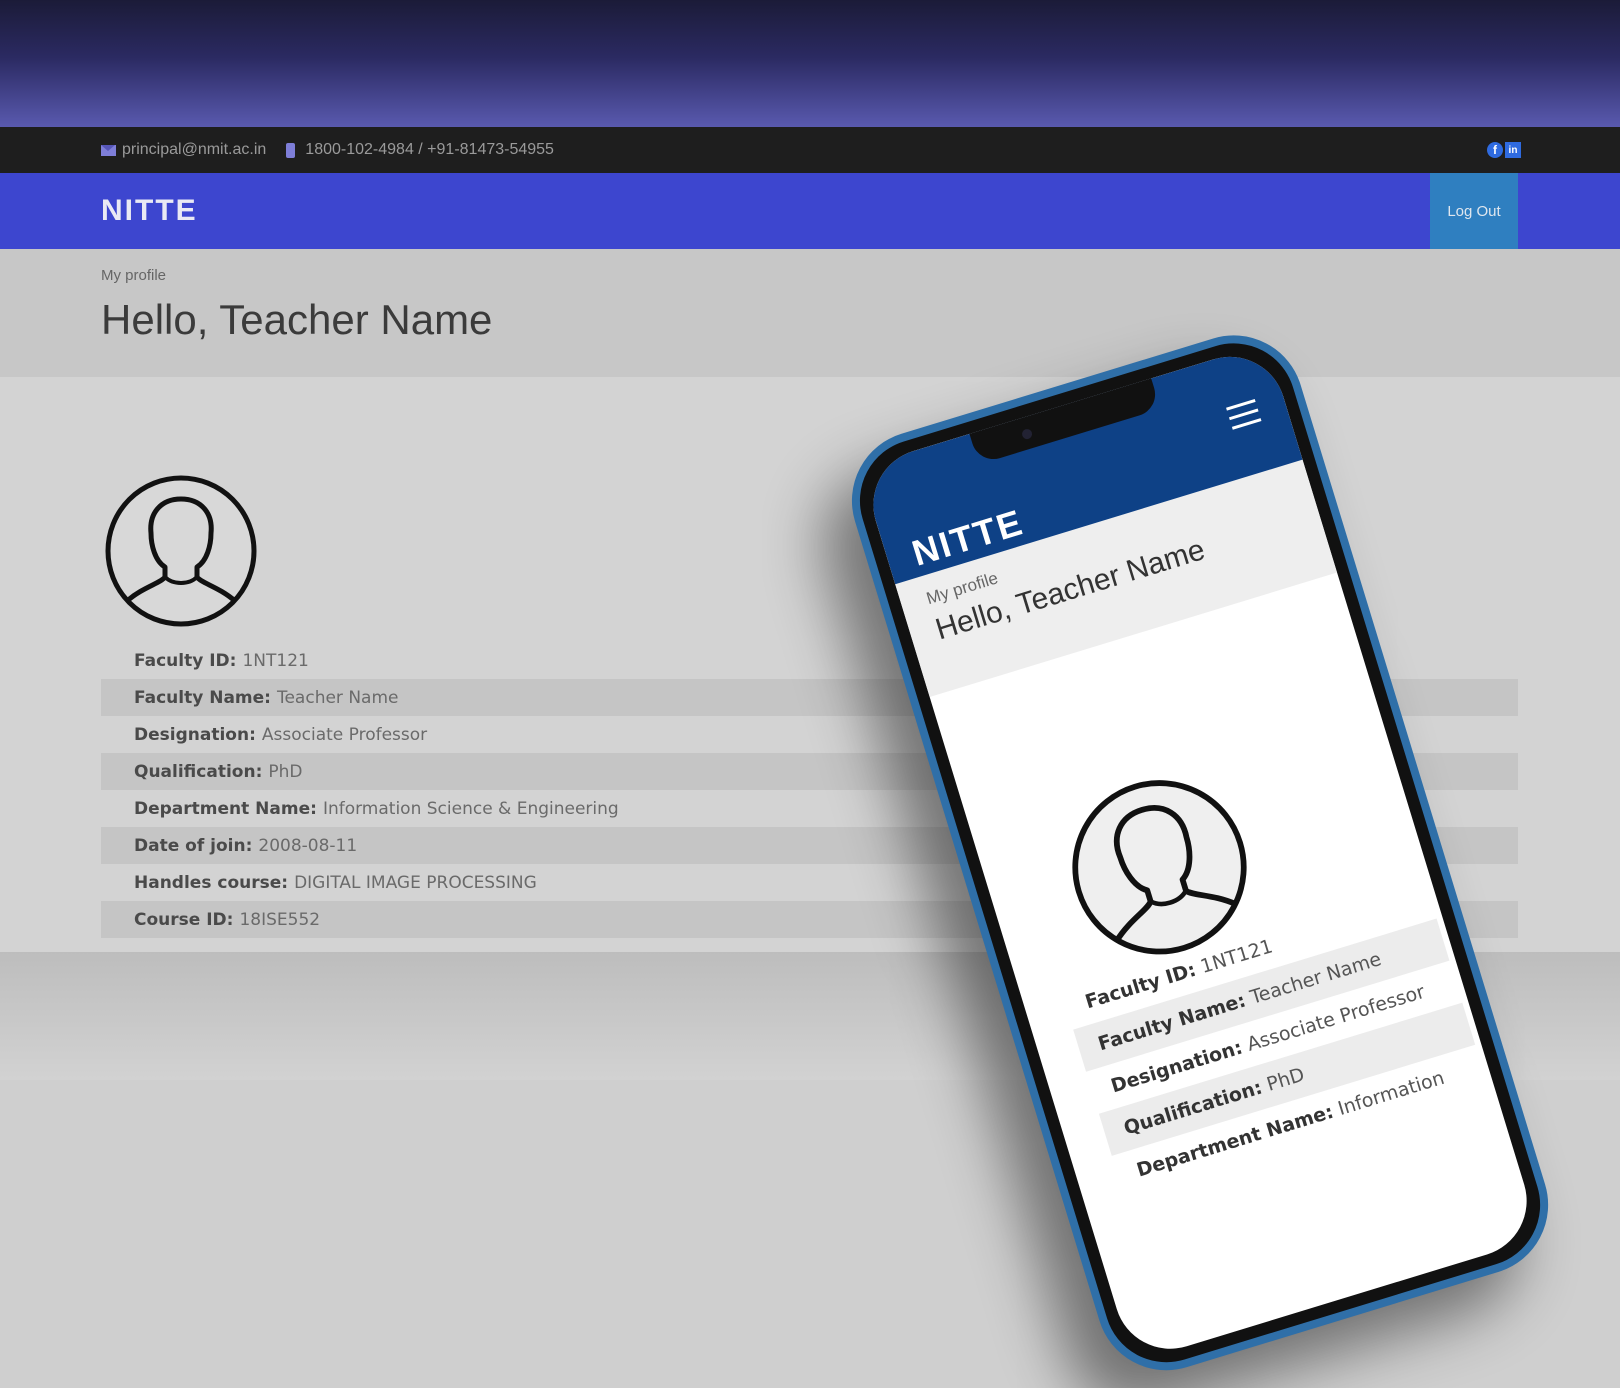 The height and width of the screenshot is (1388, 1620). Describe the element at coordinates (810, 64) in the screenshot. I see `background-gradient-band` at that location.